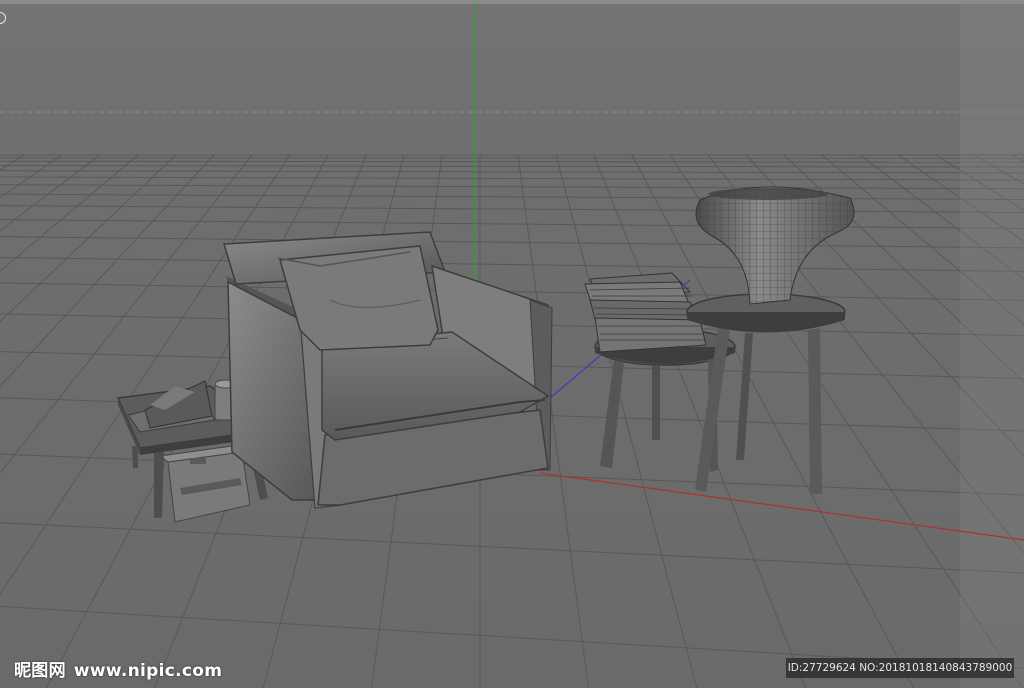 Image resolution: width=1024 pixels, height=688 pixels. Describe the element at coordinates (992, 344) in the screenshot. I see `safe-frame-overlay` at that location.